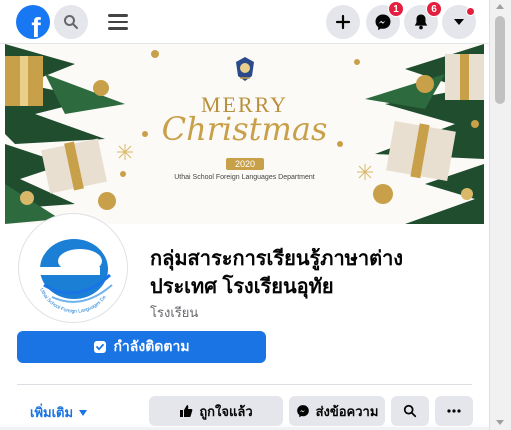 This screenshot has height=430, width=511. I want to click on message-button: ส่งข้อความ, so click(337, 411).